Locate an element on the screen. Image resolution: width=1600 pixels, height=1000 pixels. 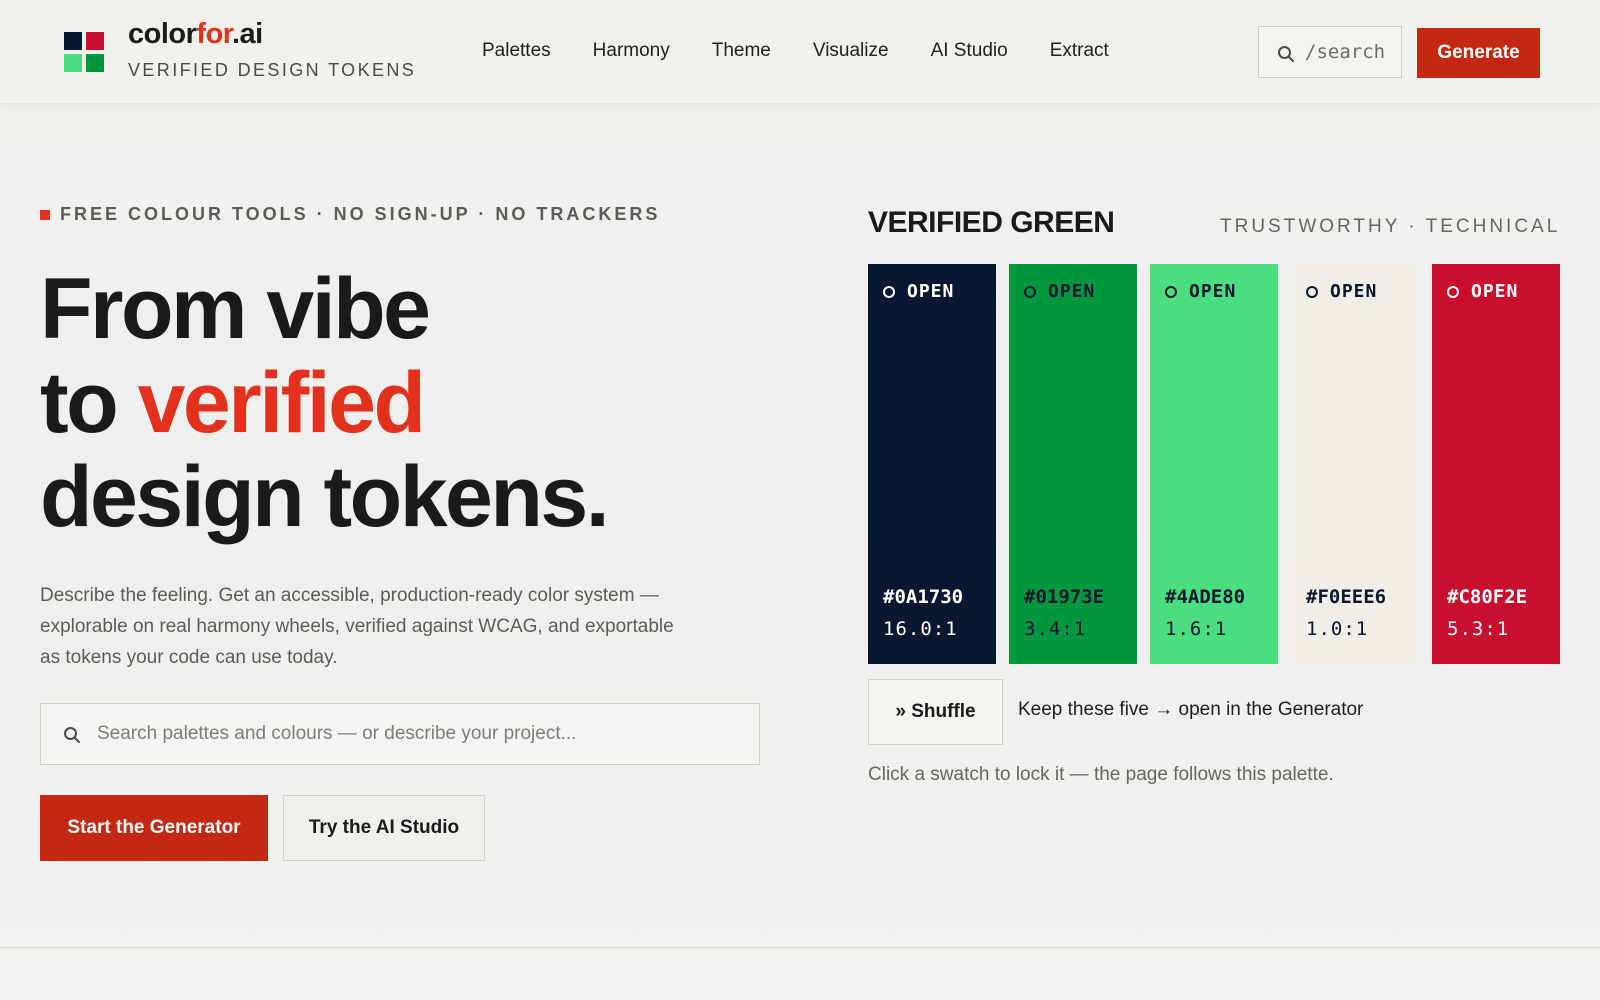
swatch-contrast-ratio: 1.0:1 is located at coordinates (1337, 629).